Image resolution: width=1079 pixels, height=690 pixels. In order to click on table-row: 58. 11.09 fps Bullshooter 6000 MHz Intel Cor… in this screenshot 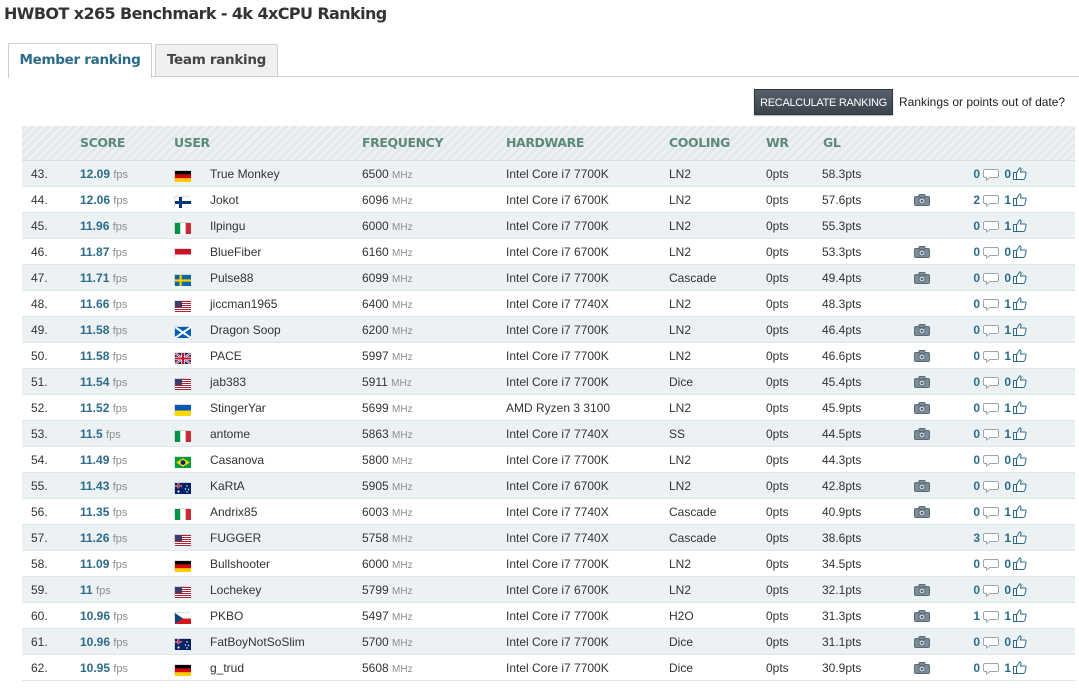, I will do `click(548, 564)`.